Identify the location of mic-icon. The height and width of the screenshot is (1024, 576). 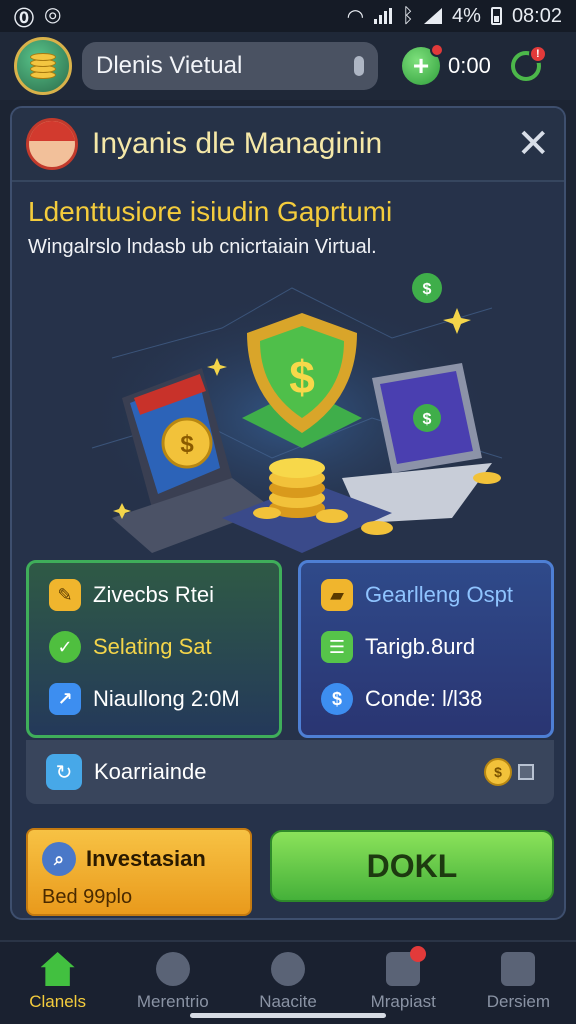
(359, 66).